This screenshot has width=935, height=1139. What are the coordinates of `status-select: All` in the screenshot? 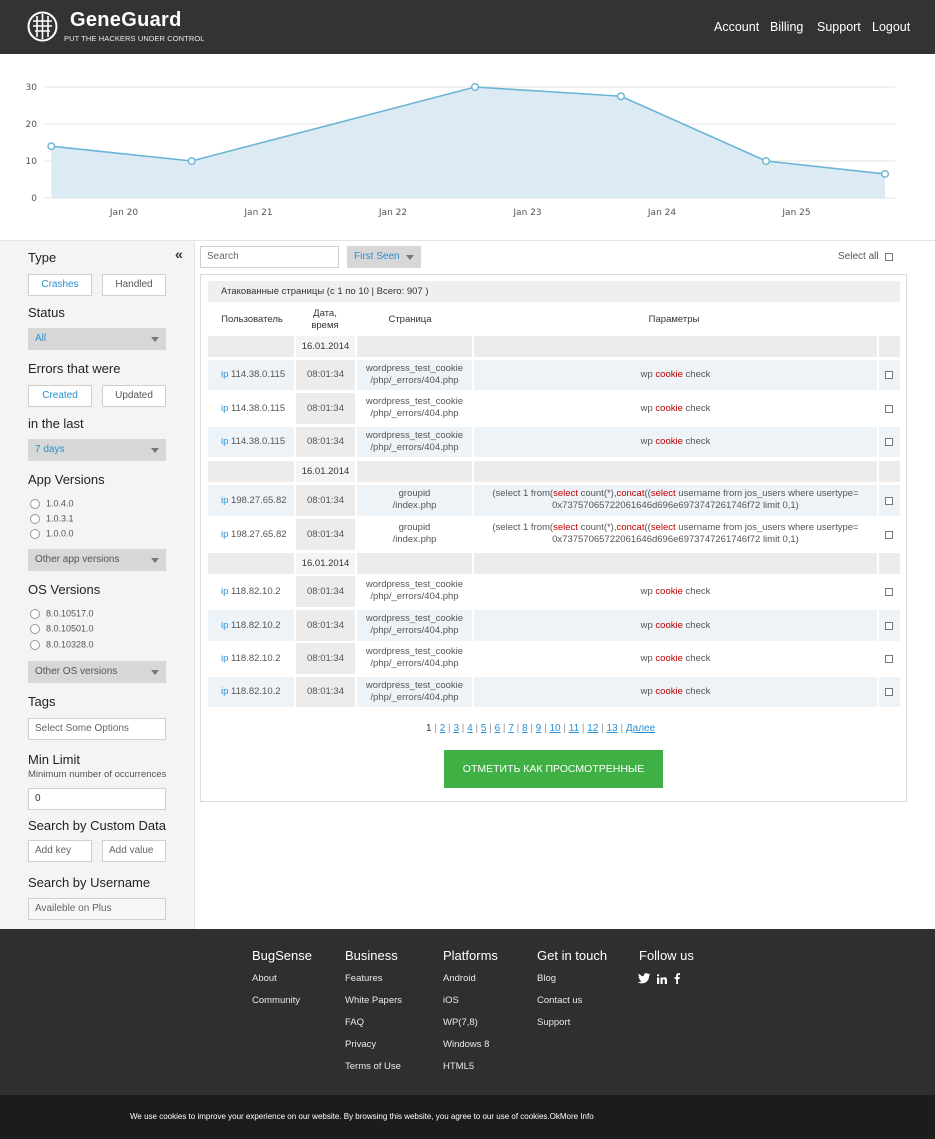 It's located at (97, 339).